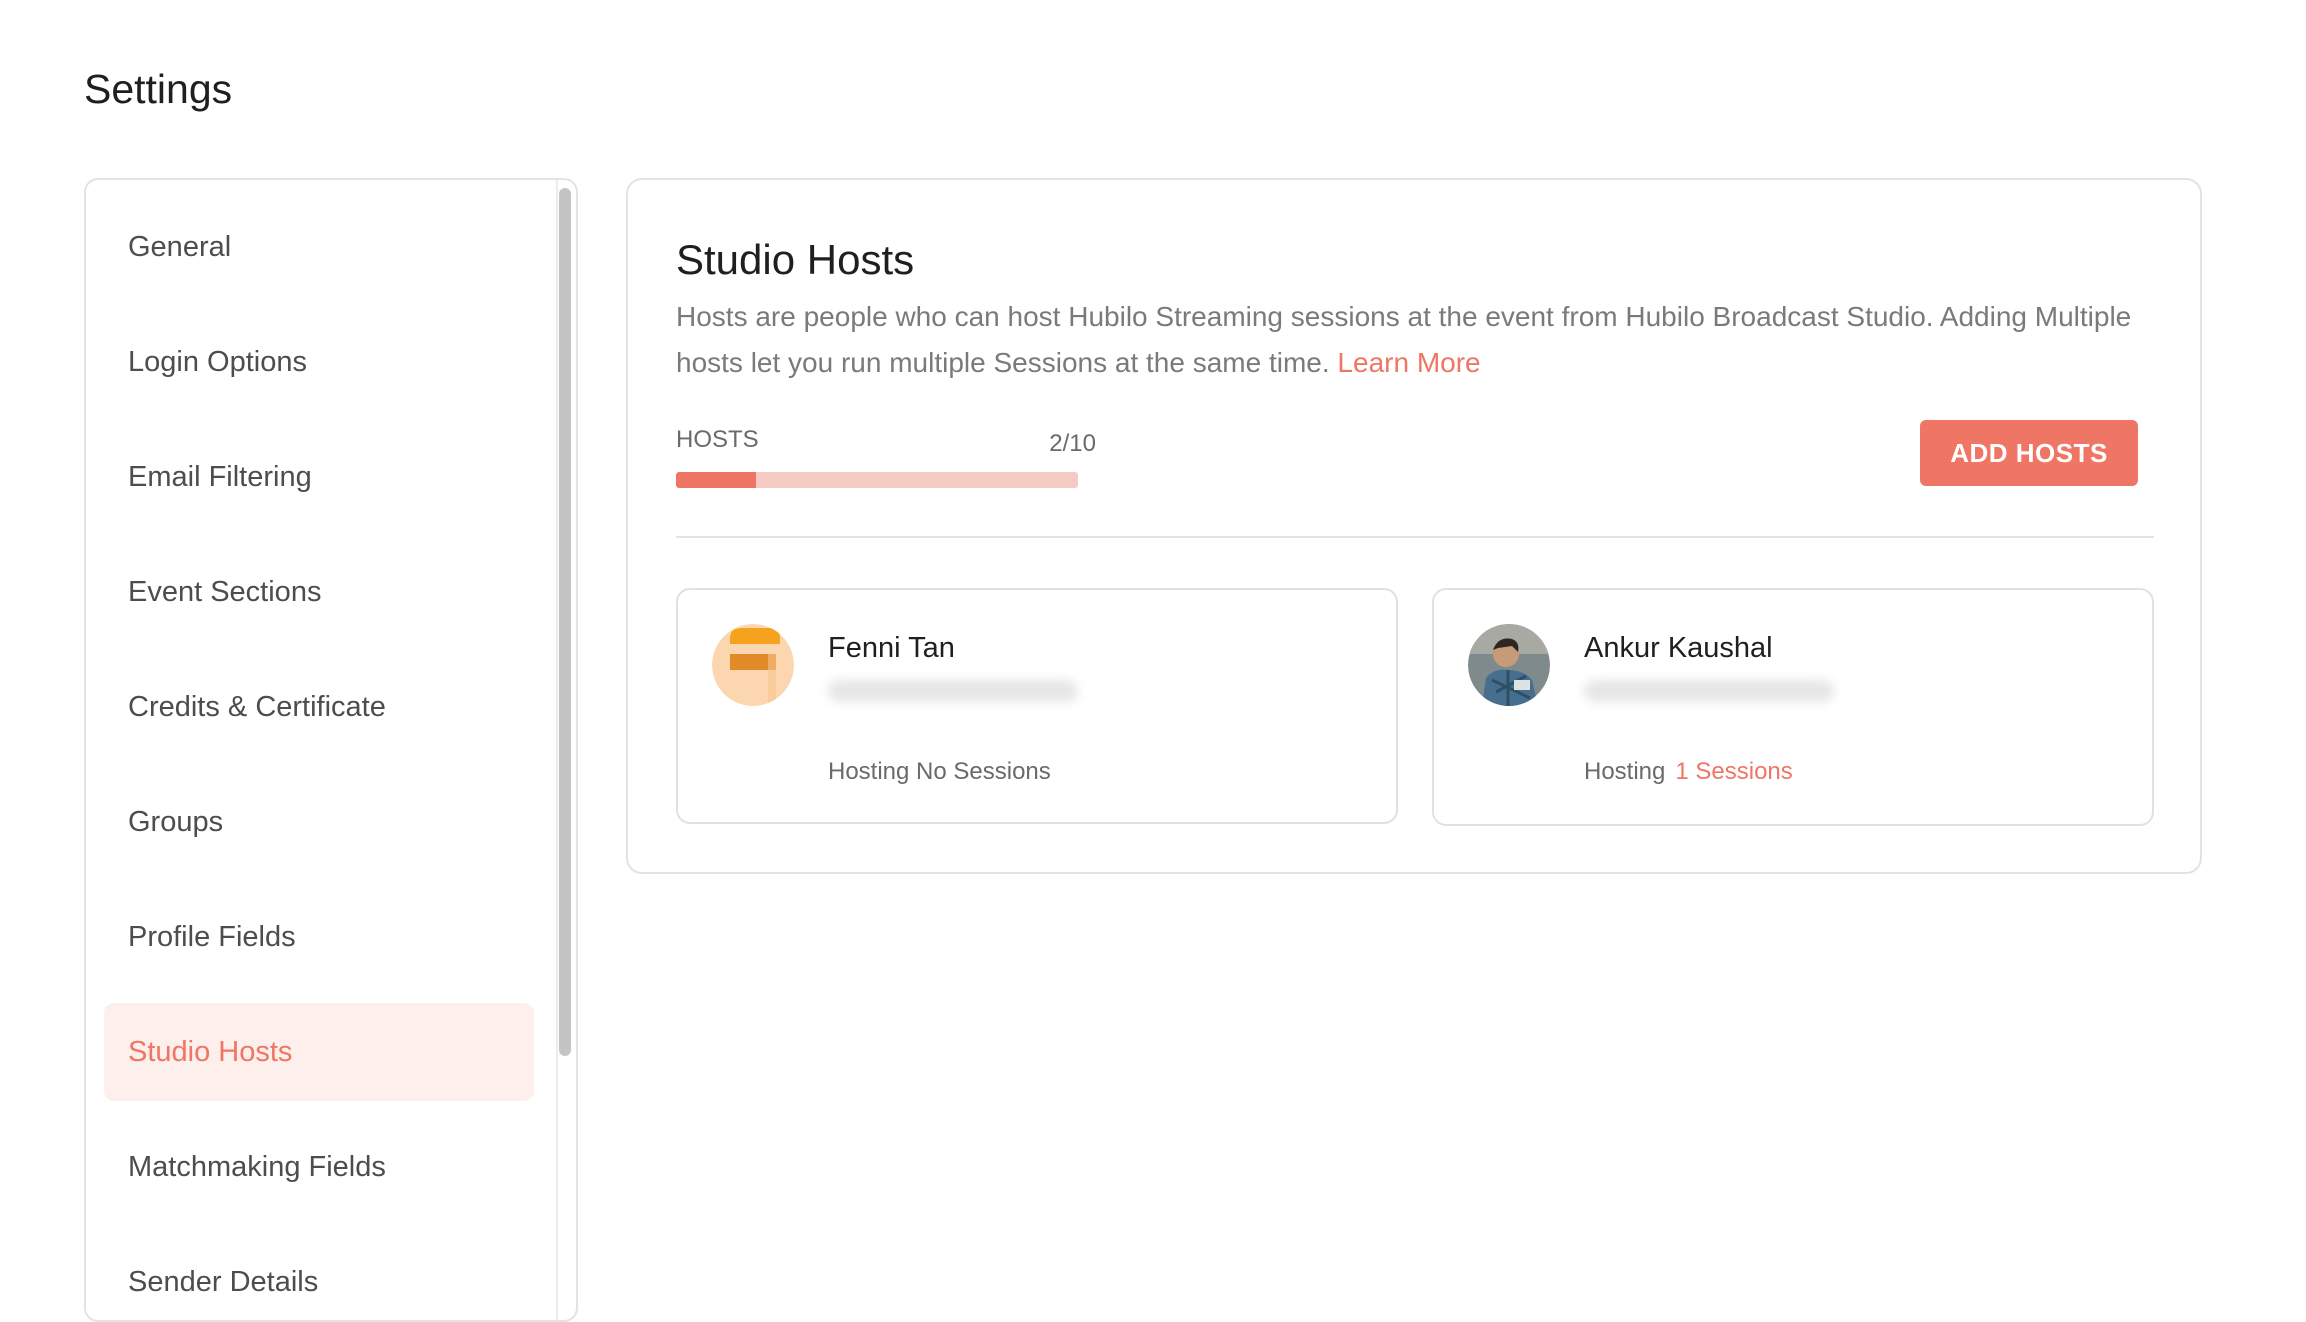 The image size is (2306, 1322). What do you see at coordinates (212, 936) in the screenshot?
I see `sidebar-item-label: Profile Fields` at bounding box center [212, 936].